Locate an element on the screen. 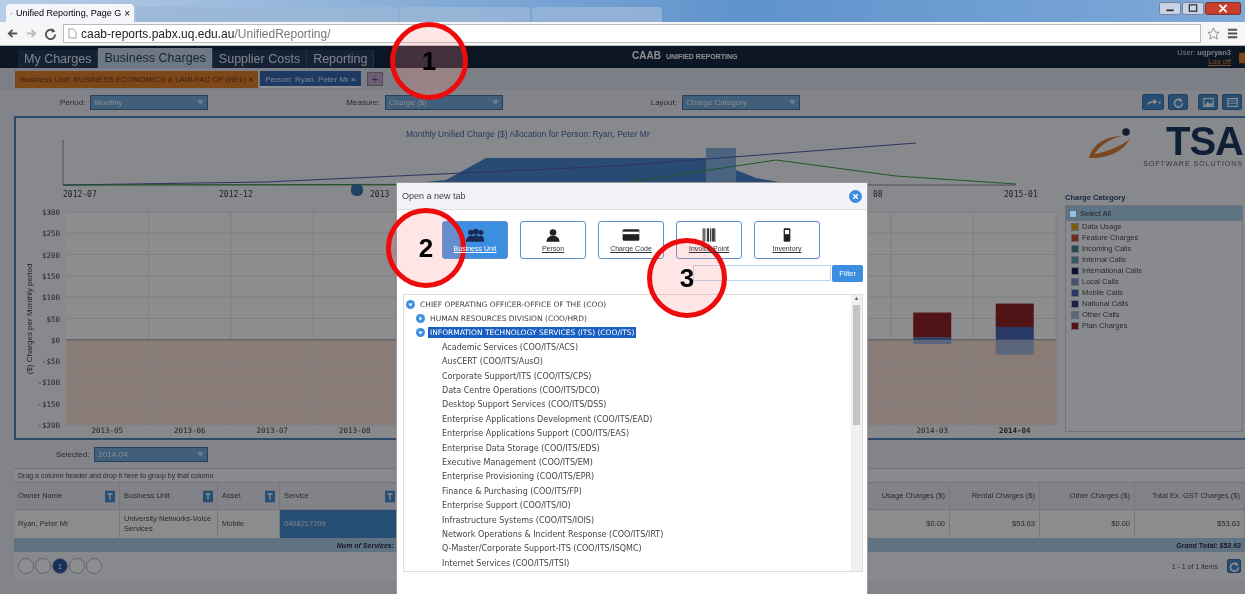  filter-field is located at coordinates (762, 273).